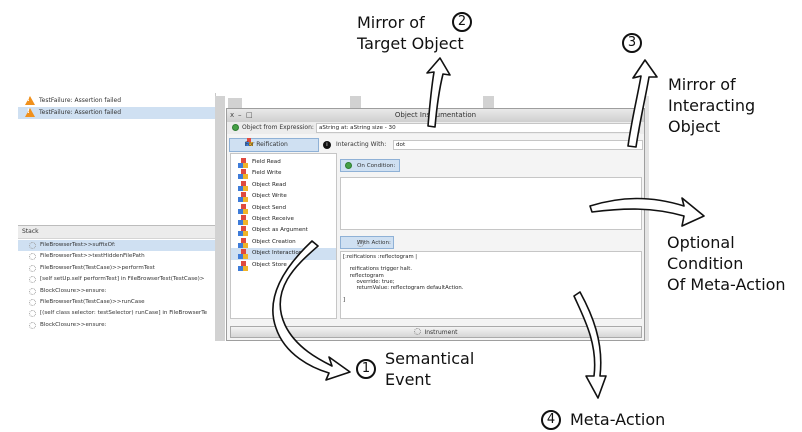 This screenshot has height=432, width=802. I want to click on arrow-to-interacting-mirror, so click(642, 103).